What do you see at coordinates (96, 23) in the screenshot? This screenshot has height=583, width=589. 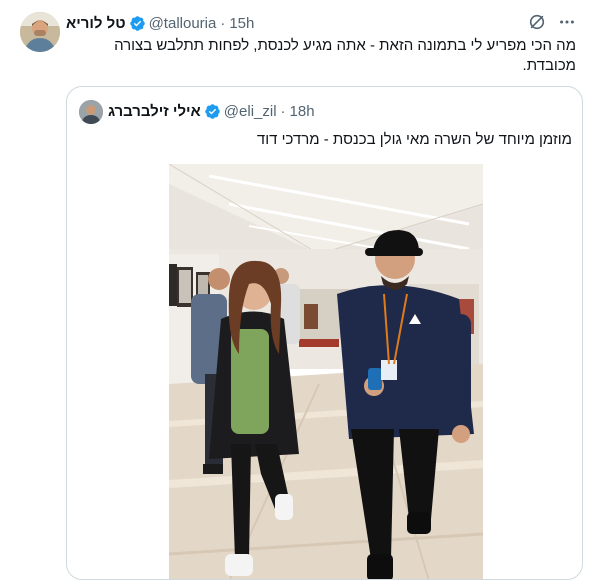 I see `author-name: טל לוריא` at bounding box center [96, 23].